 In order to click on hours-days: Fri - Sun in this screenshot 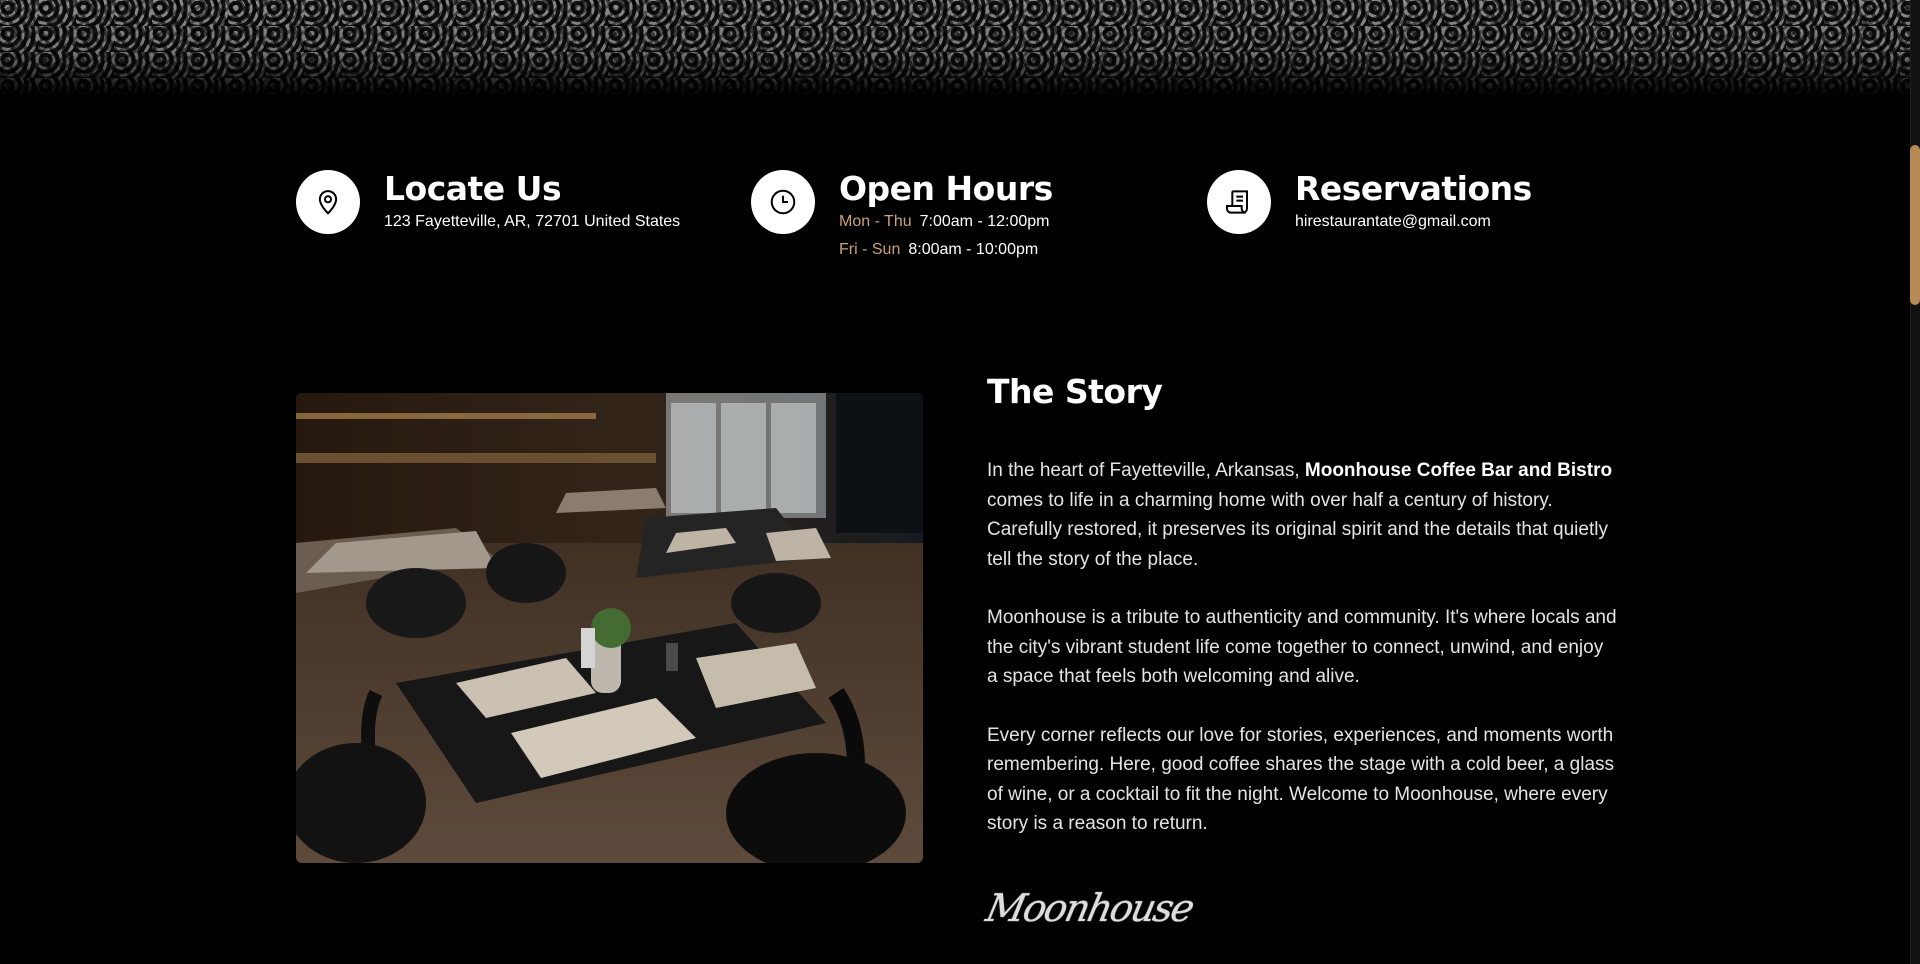, I will do `click(870, 249)`.